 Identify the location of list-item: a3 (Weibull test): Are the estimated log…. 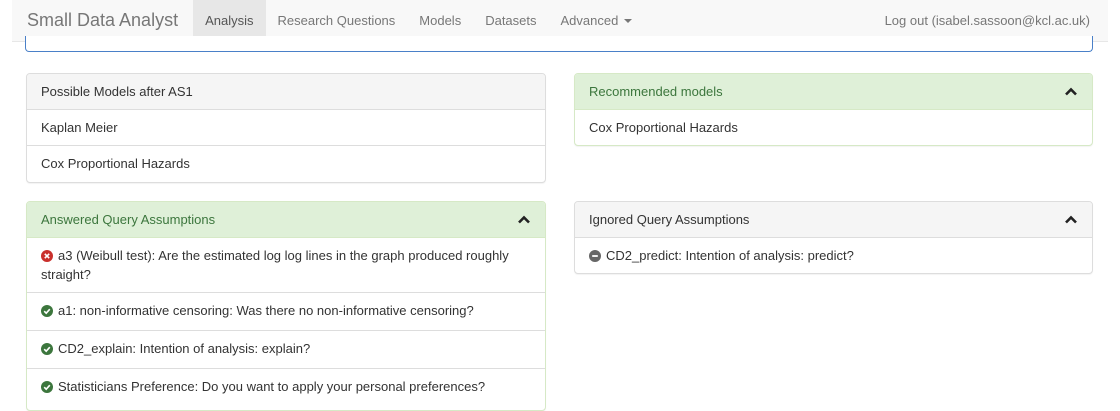
(286, 265).